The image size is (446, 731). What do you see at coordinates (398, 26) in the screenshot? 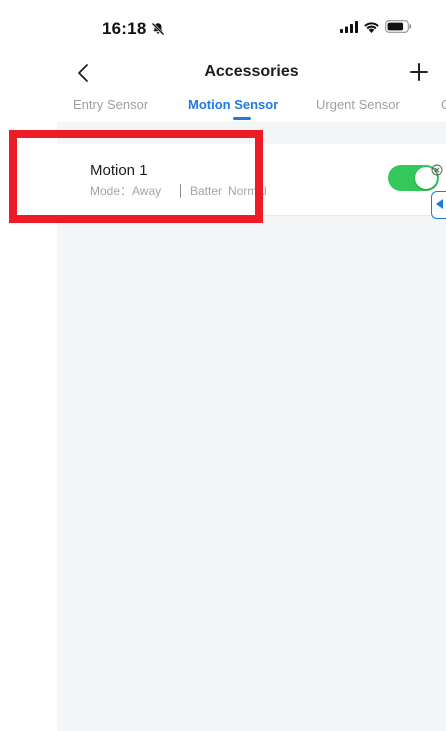
I see `battery-icon` at bounding box center [398, 26].